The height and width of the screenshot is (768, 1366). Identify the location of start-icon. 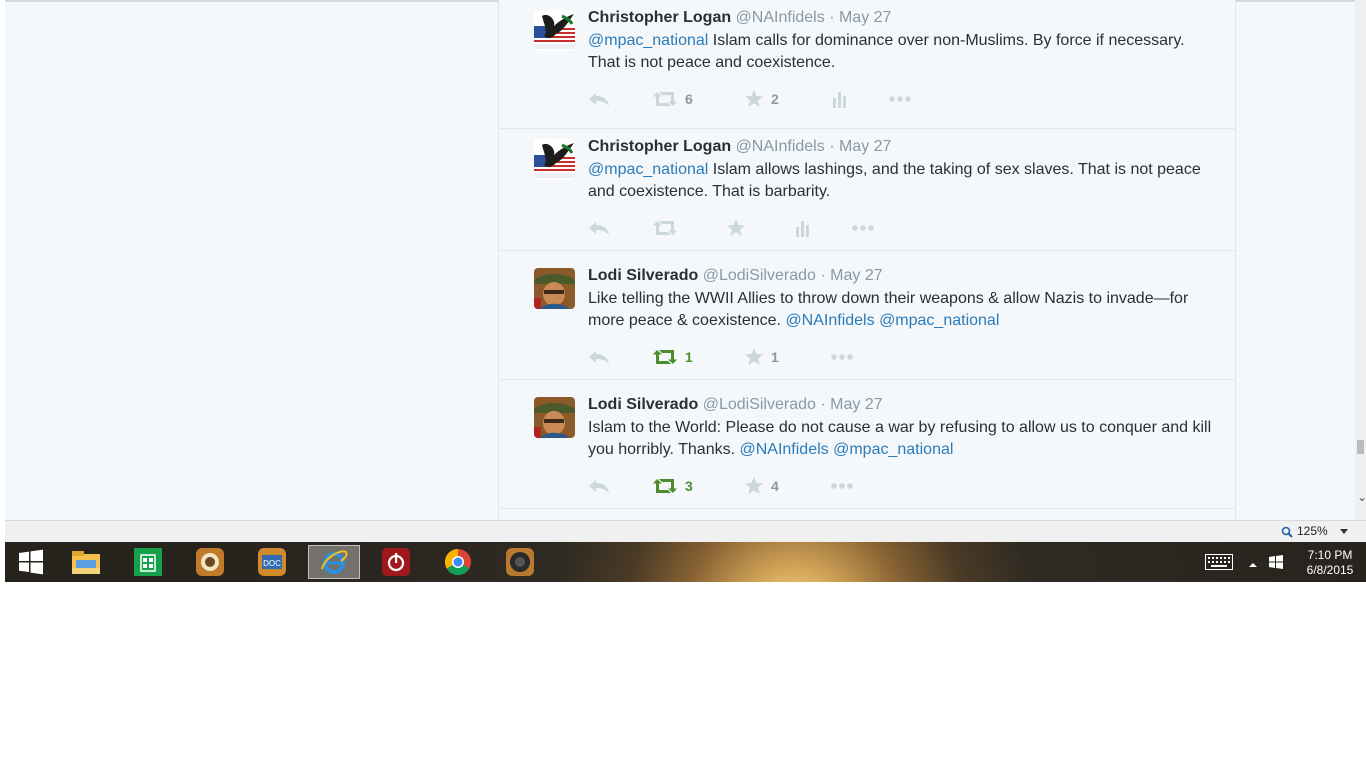
(31, 562).